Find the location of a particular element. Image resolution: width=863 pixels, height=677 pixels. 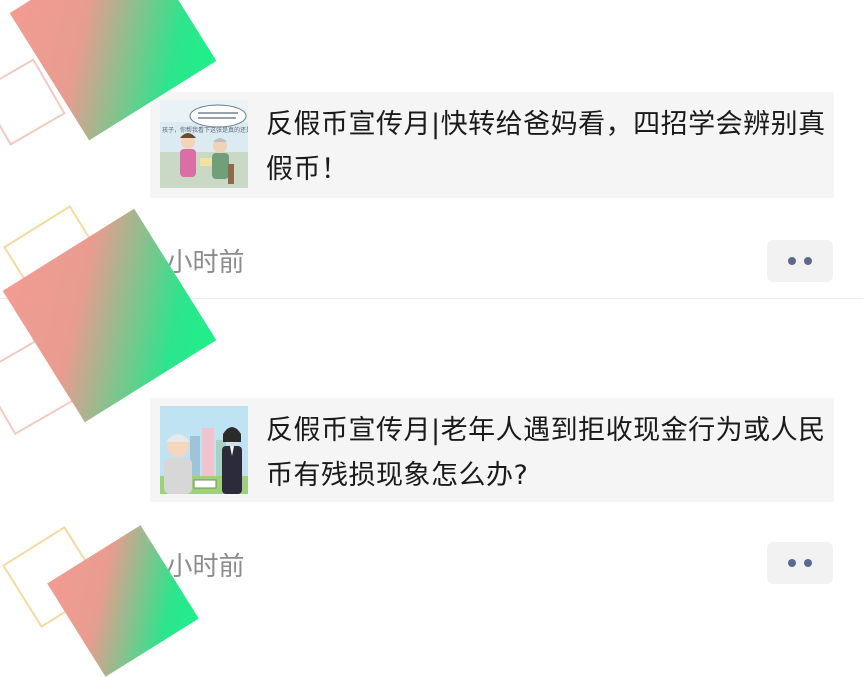

article-thumbnail is located at coordinates (204, 450).